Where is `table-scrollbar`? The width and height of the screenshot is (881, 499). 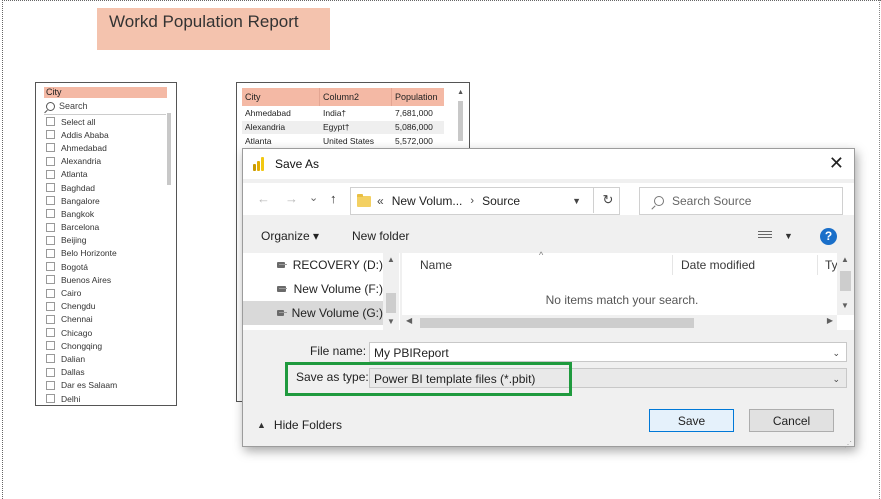 table-scrollbar is located at coordinates (460, 121).